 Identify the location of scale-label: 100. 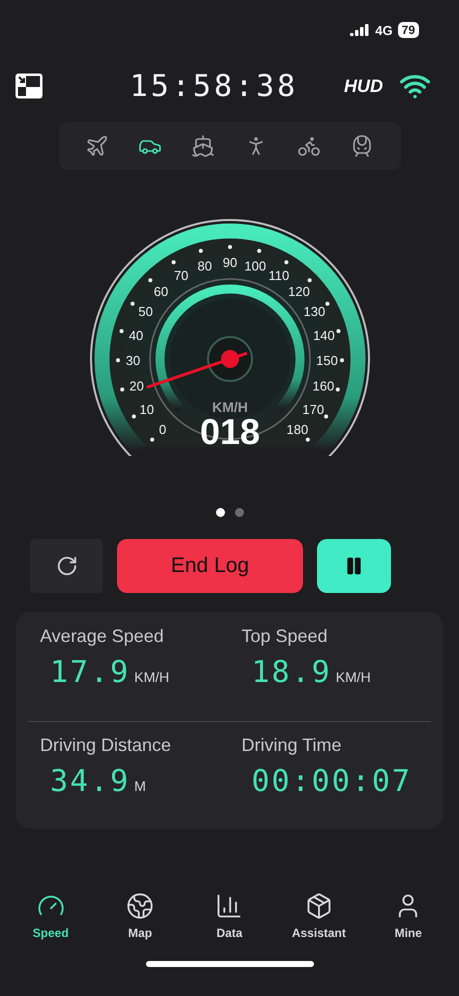
(255, 266).